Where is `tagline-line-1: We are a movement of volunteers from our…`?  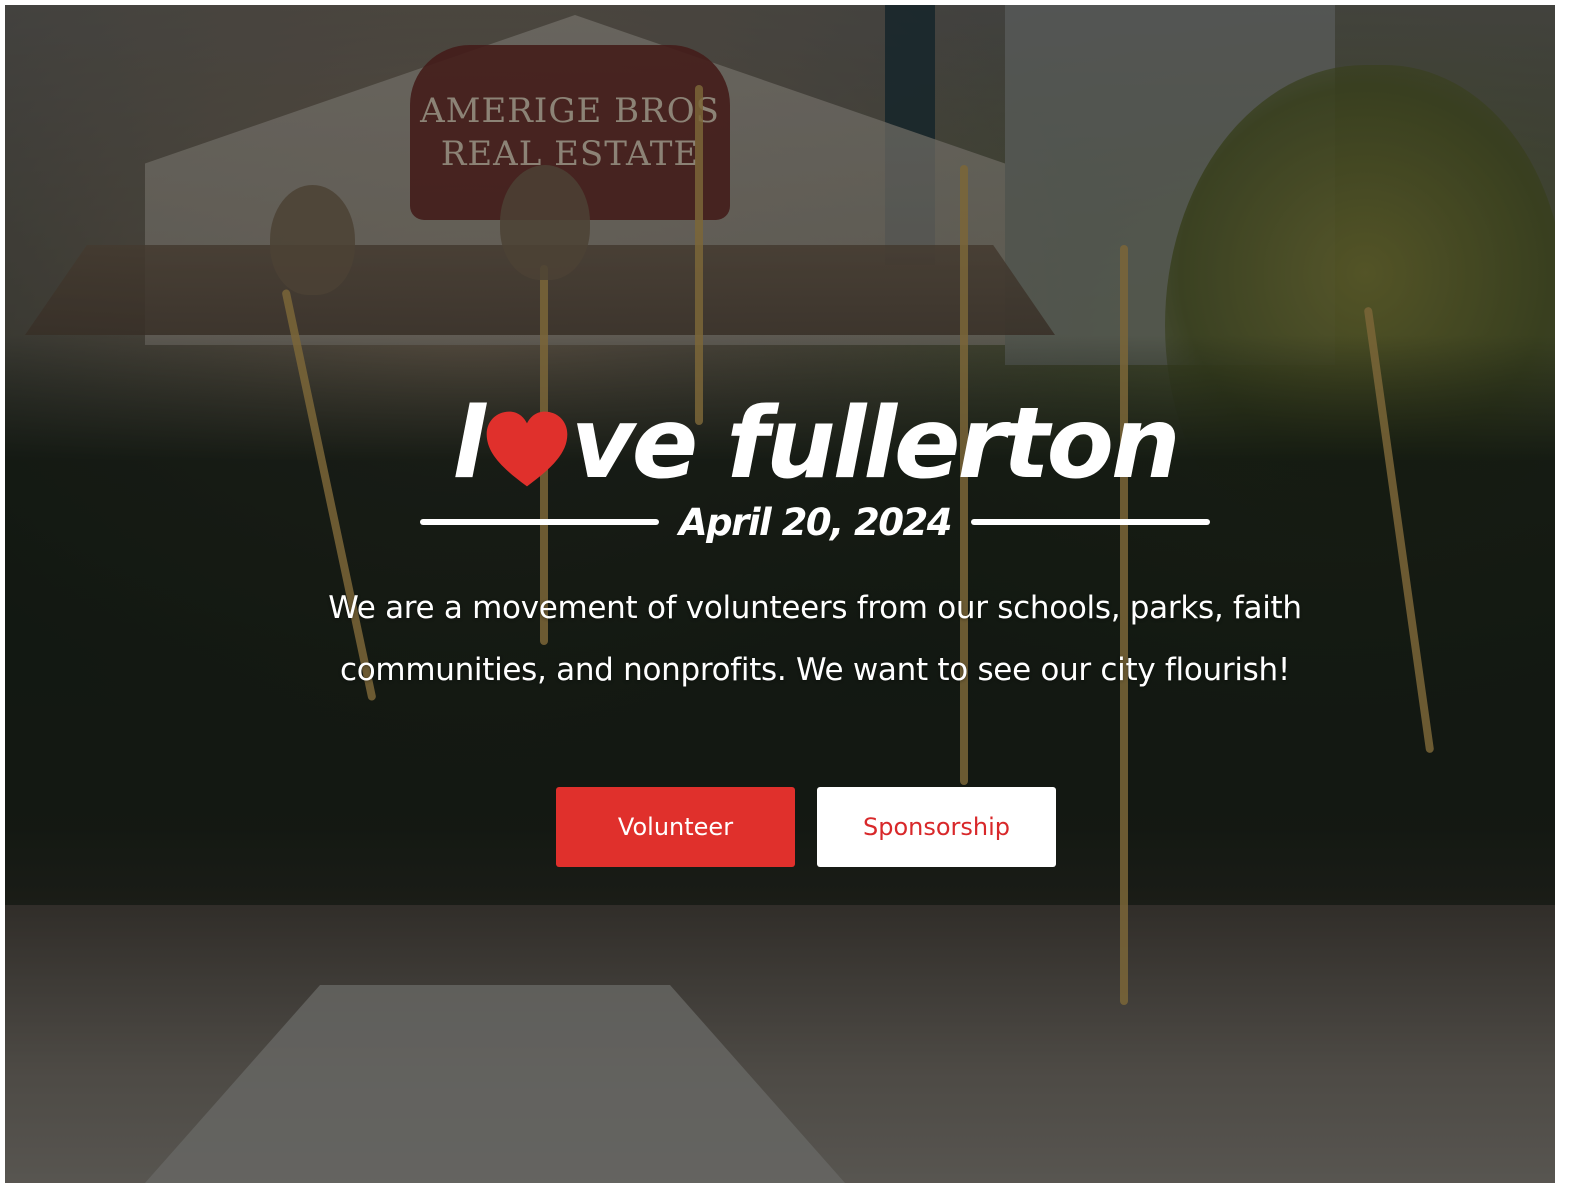 tagline-line-1: We are a movement of volunteers from our… is located at coordinates (815, 608).